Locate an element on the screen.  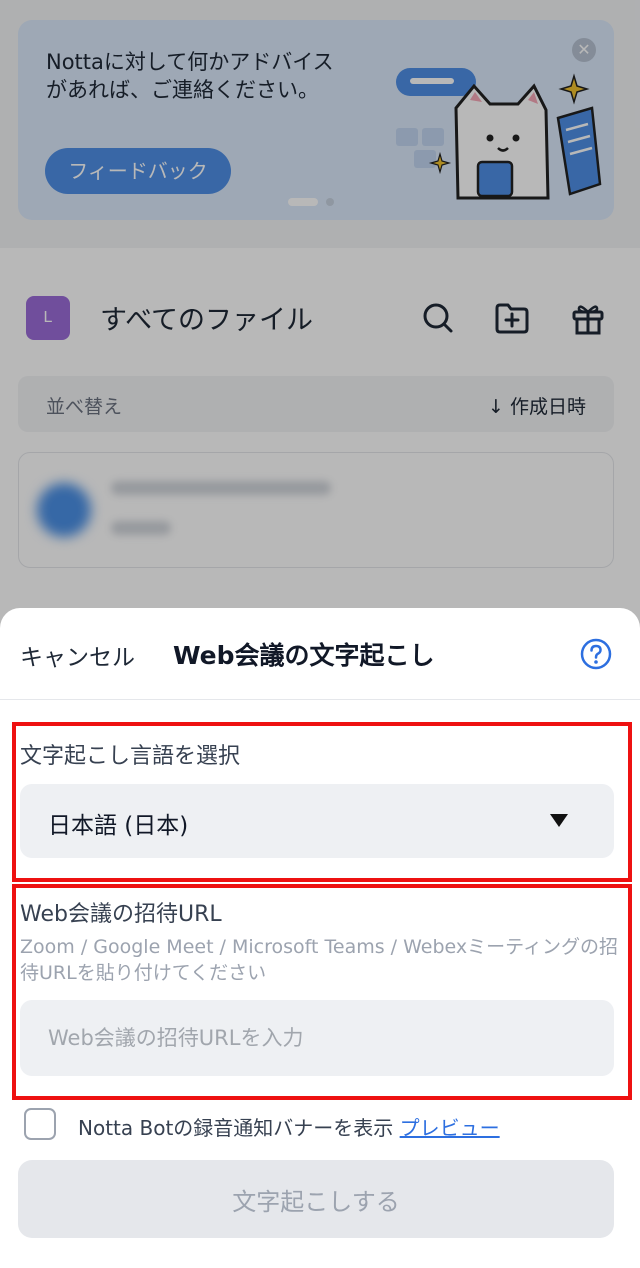
language-label: 文字起こし言語を選択 is located at coordinates (130, 756).